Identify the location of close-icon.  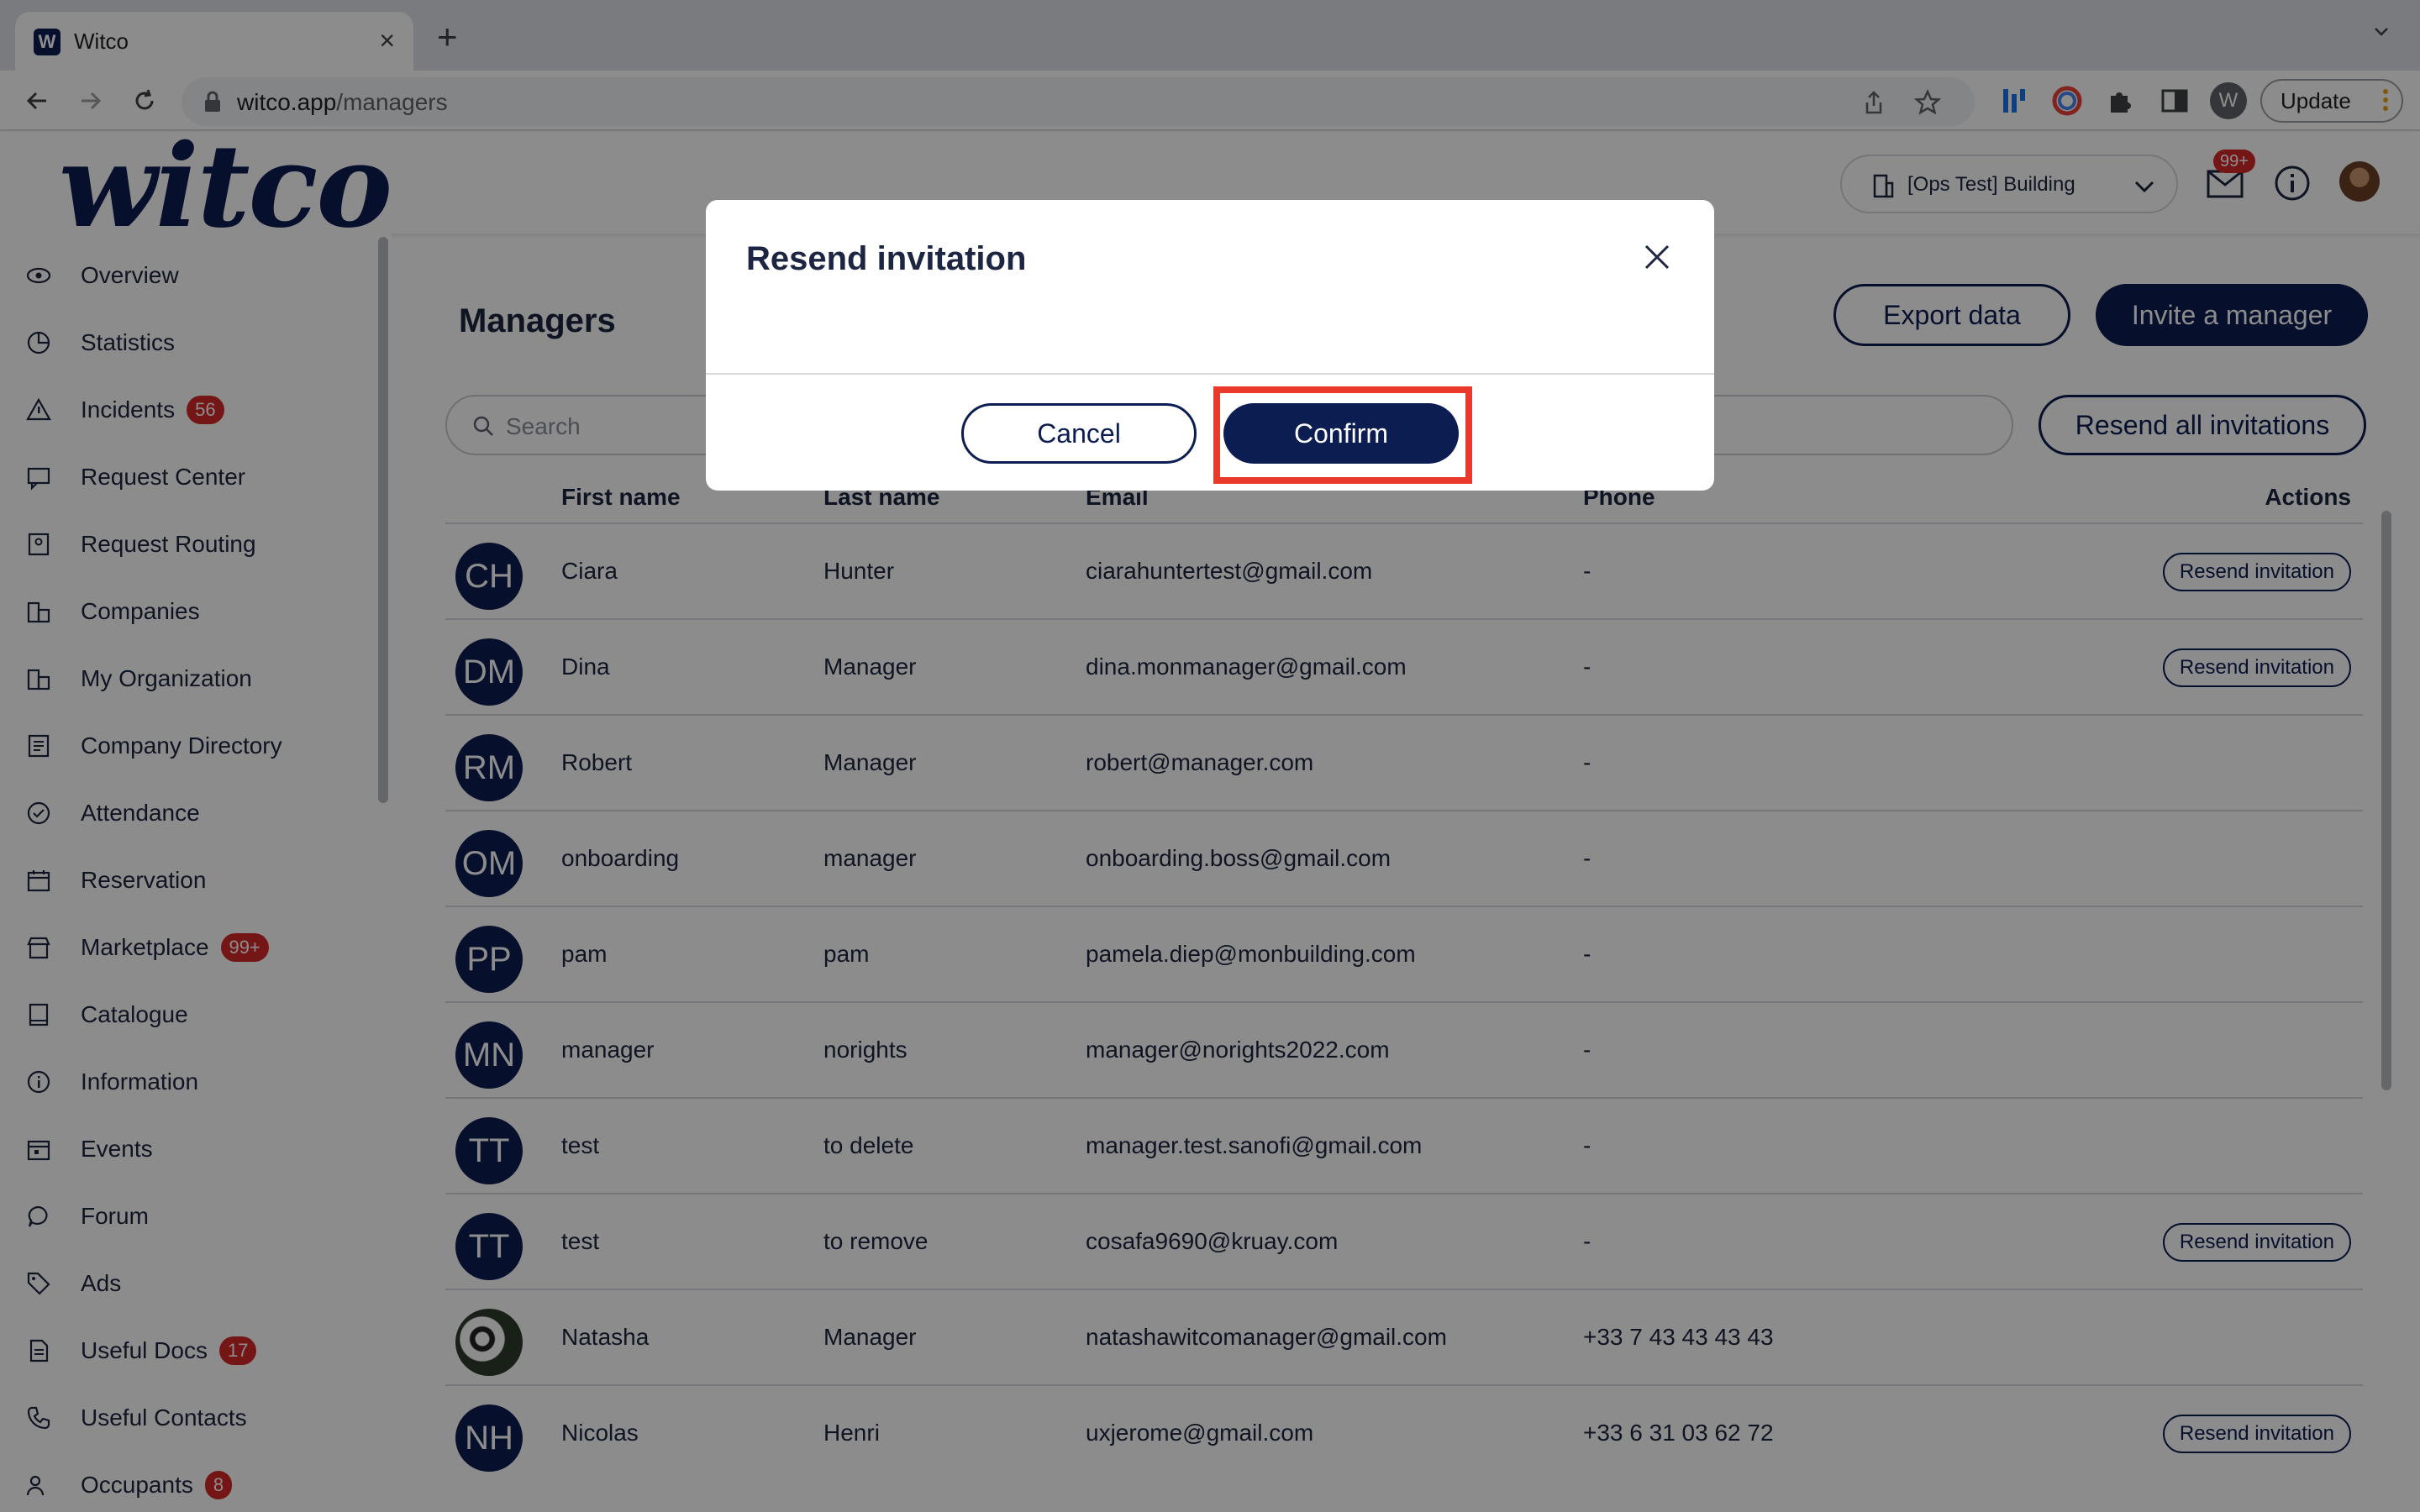
(1657, 257).